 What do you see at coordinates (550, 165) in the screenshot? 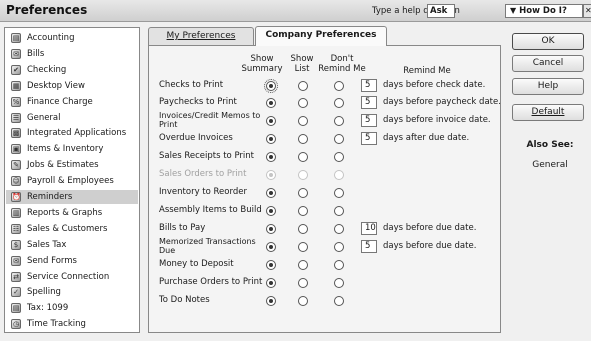
I see `also-see-general-link: General` at bounding box center [550, 165].